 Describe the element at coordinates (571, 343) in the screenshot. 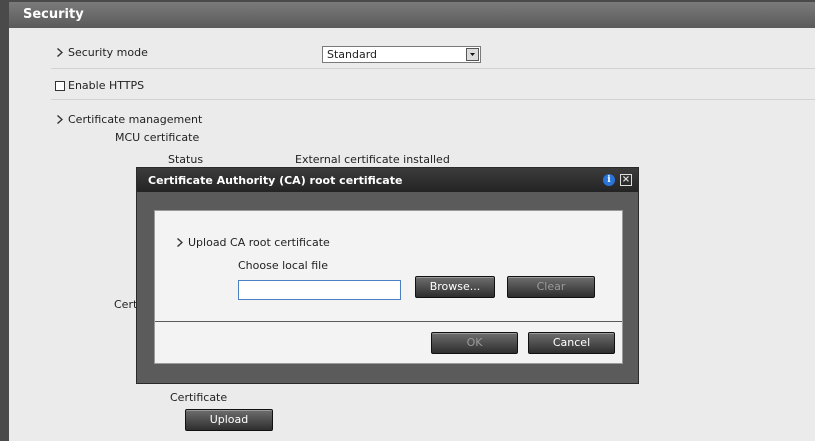

I see `cancel-button: Cancel` at that location.